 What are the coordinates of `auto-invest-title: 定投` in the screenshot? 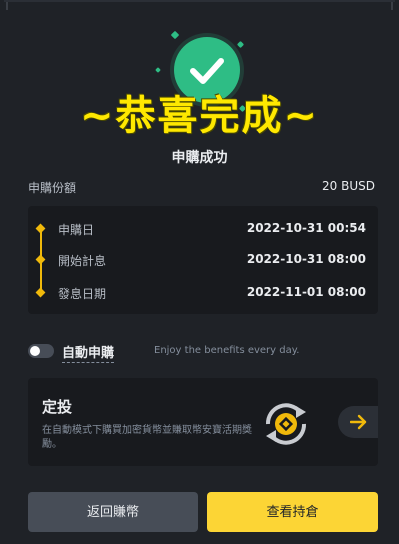 It's located at (57, 407).